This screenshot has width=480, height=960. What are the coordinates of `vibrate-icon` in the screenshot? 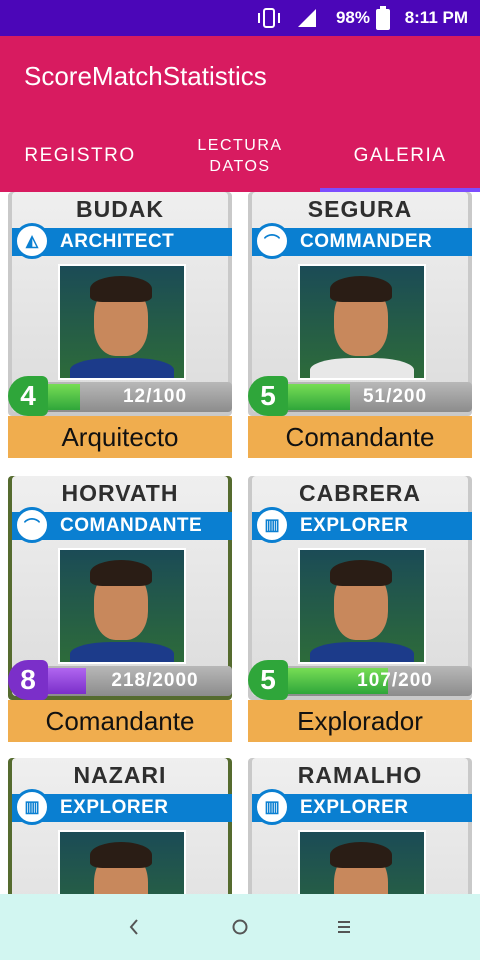 It's located at (269, 18).